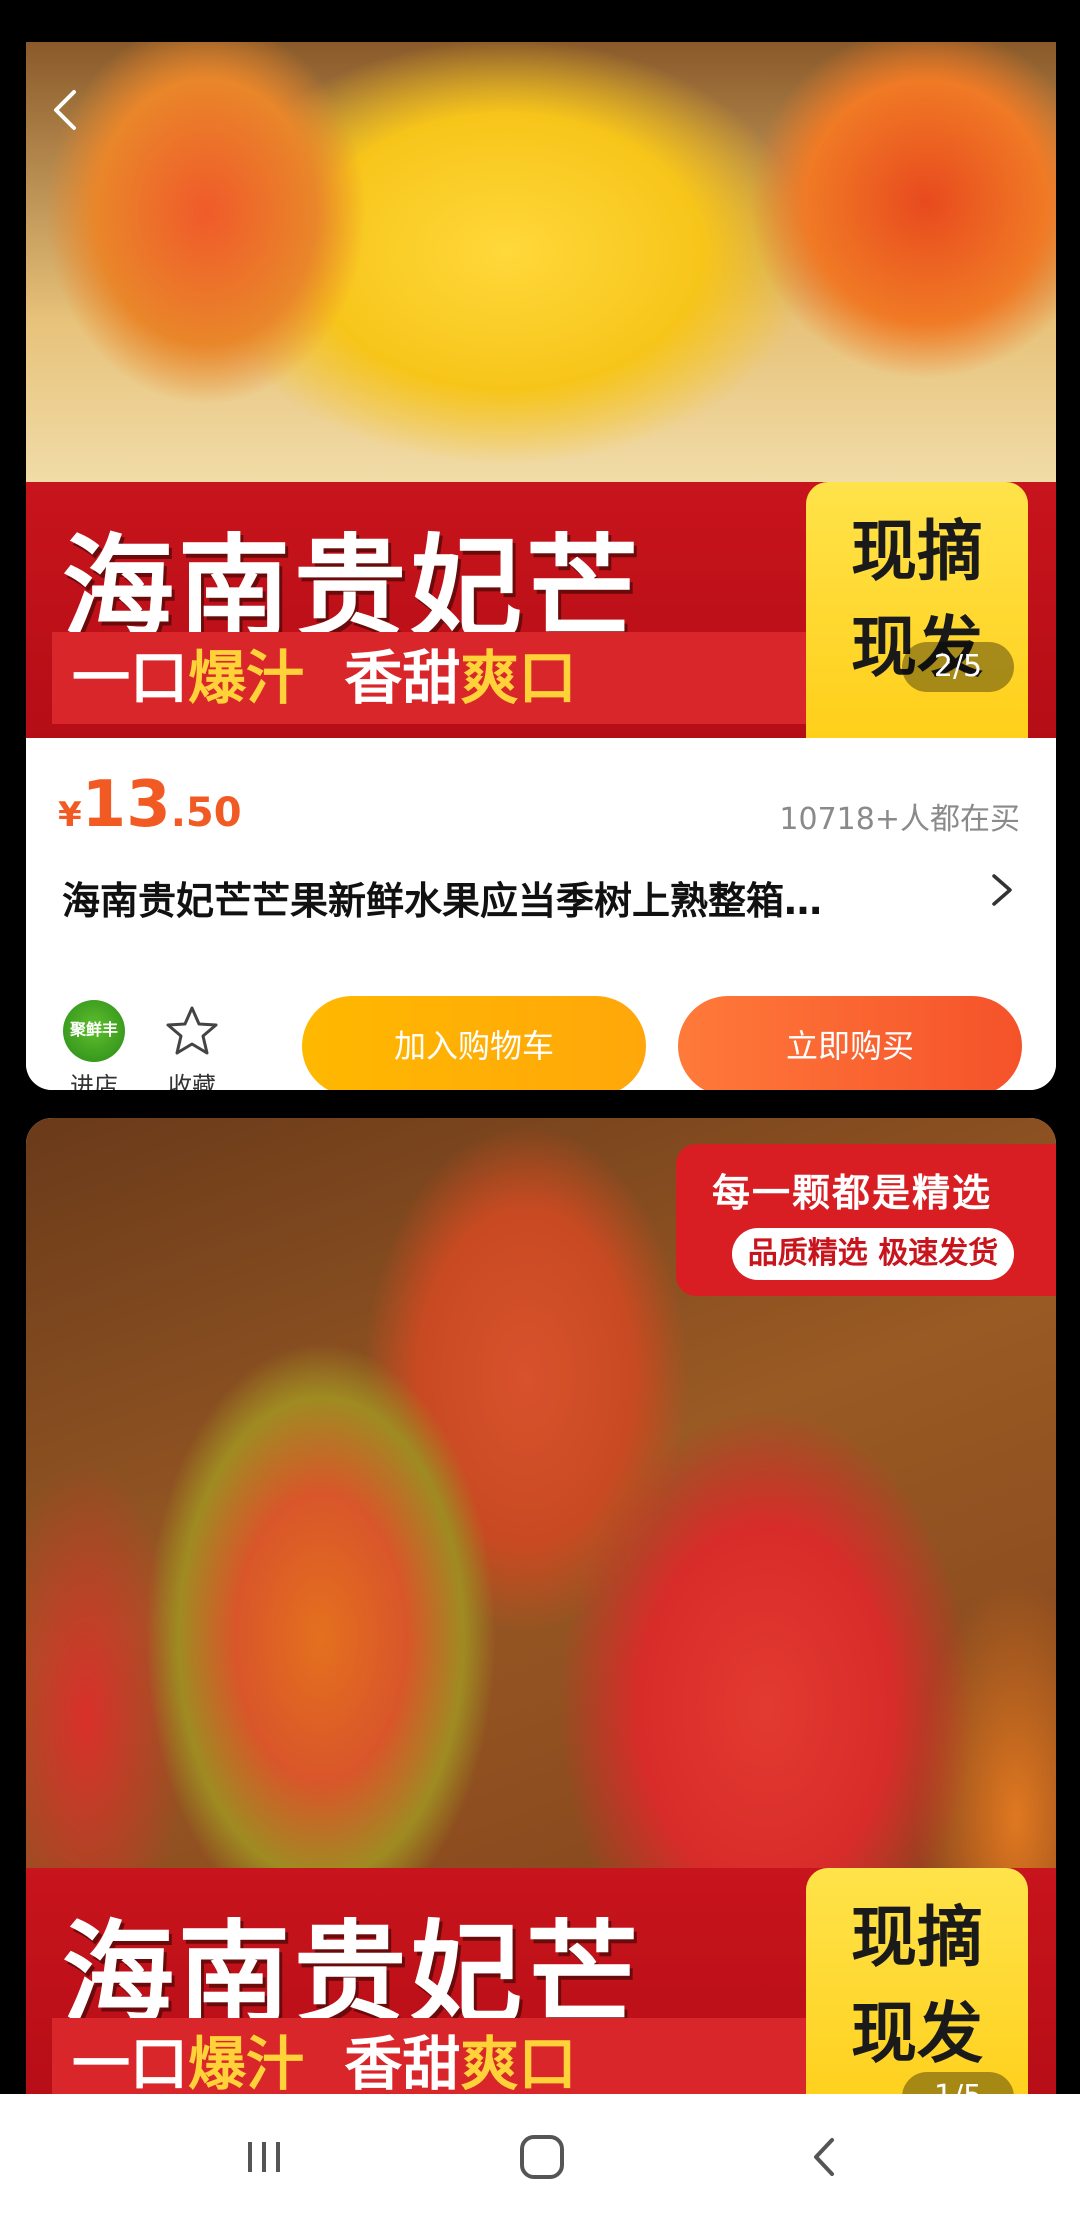 This screenshot has height=2220, width=1080. I want to click on buy-now-button: 立即购买, so click(850, 1043).